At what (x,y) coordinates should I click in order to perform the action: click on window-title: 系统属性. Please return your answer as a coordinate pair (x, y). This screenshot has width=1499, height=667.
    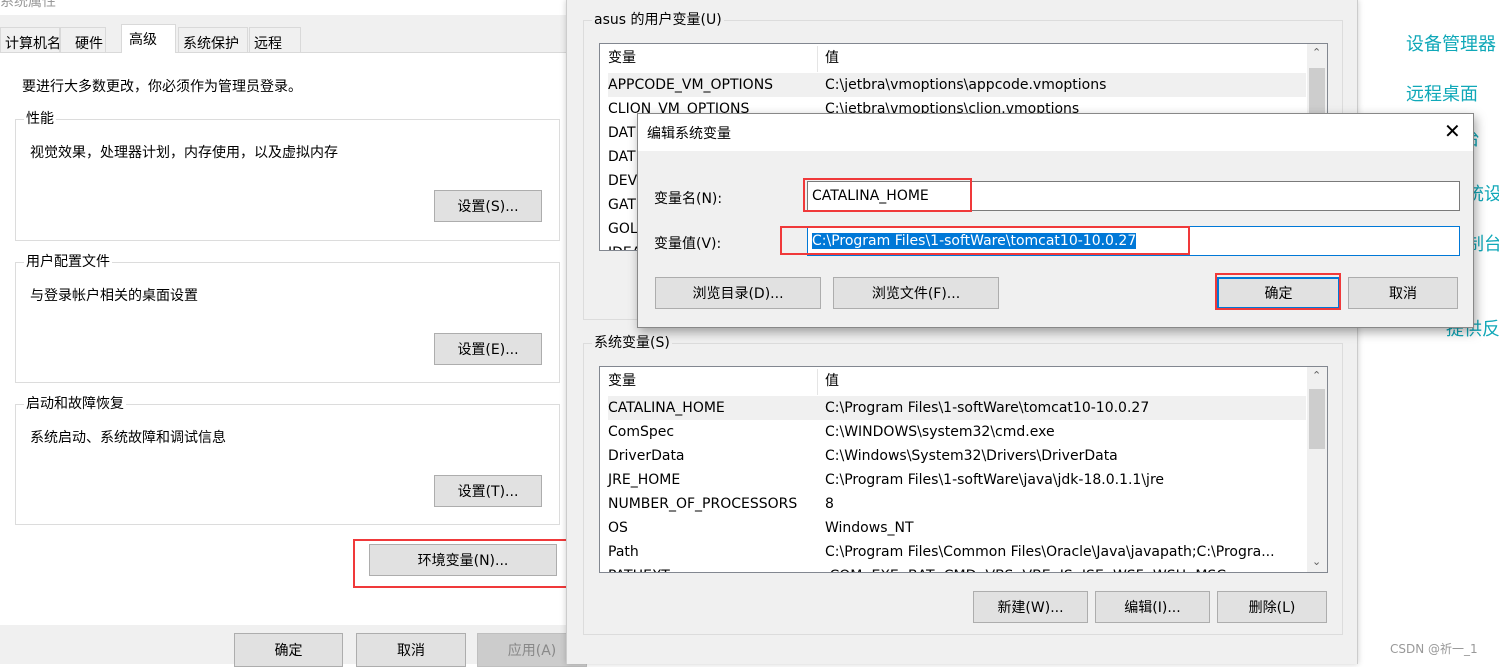
    Looking at the image, I should click on (28, 5).